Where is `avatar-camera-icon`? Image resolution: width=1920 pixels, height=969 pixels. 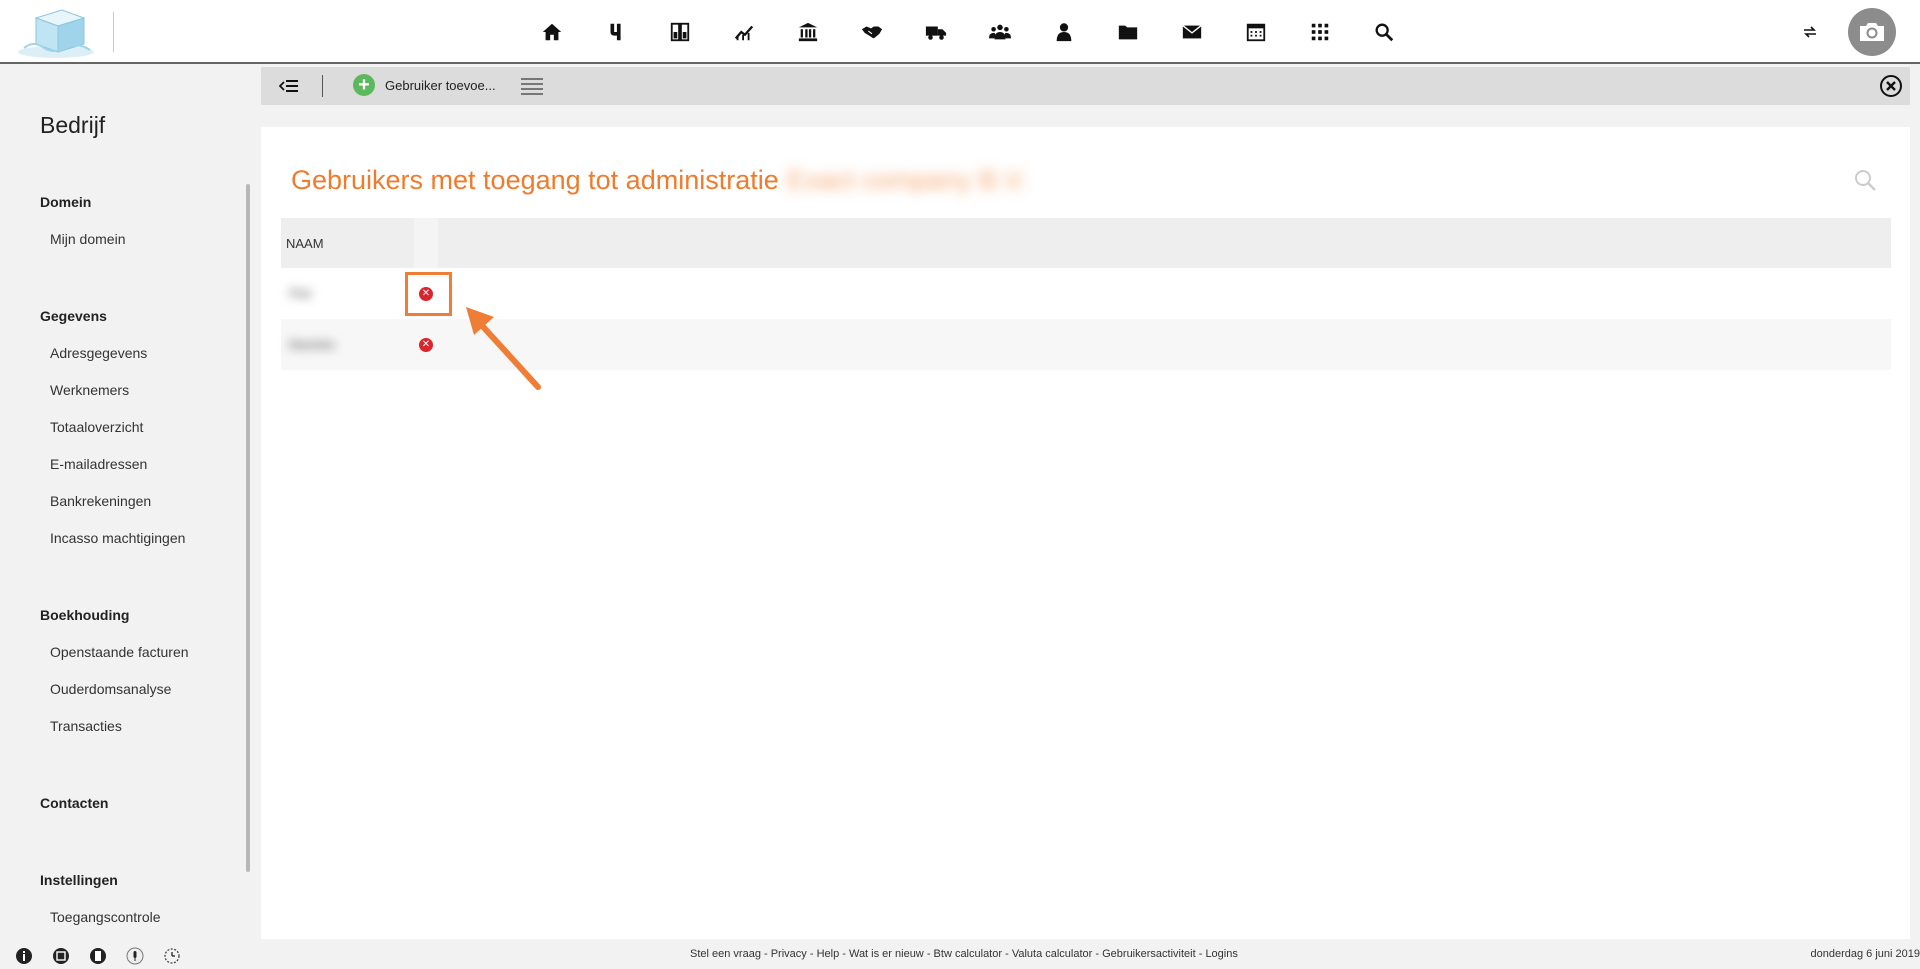
avatar-camera-icon is located at coordinates (1872, 32).